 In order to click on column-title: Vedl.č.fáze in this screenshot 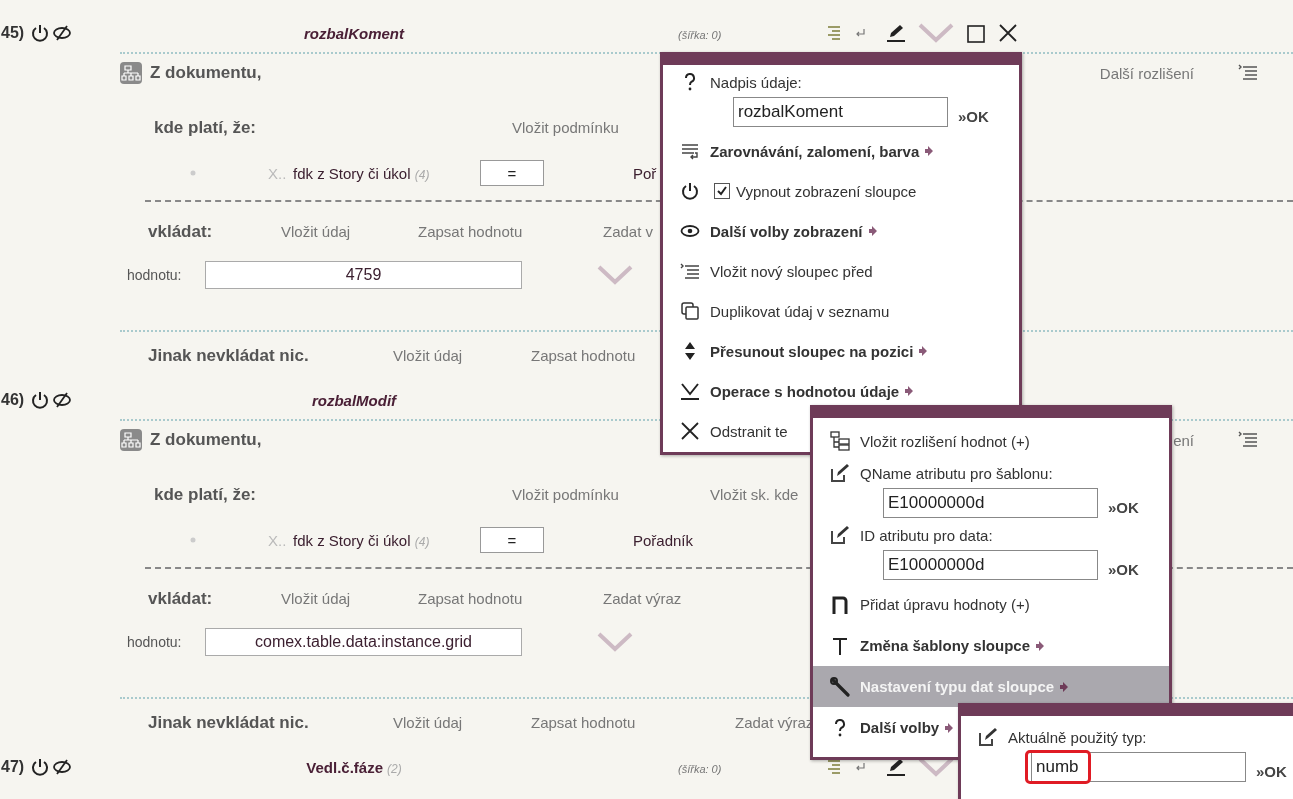, I will do `click(344, 767)`.